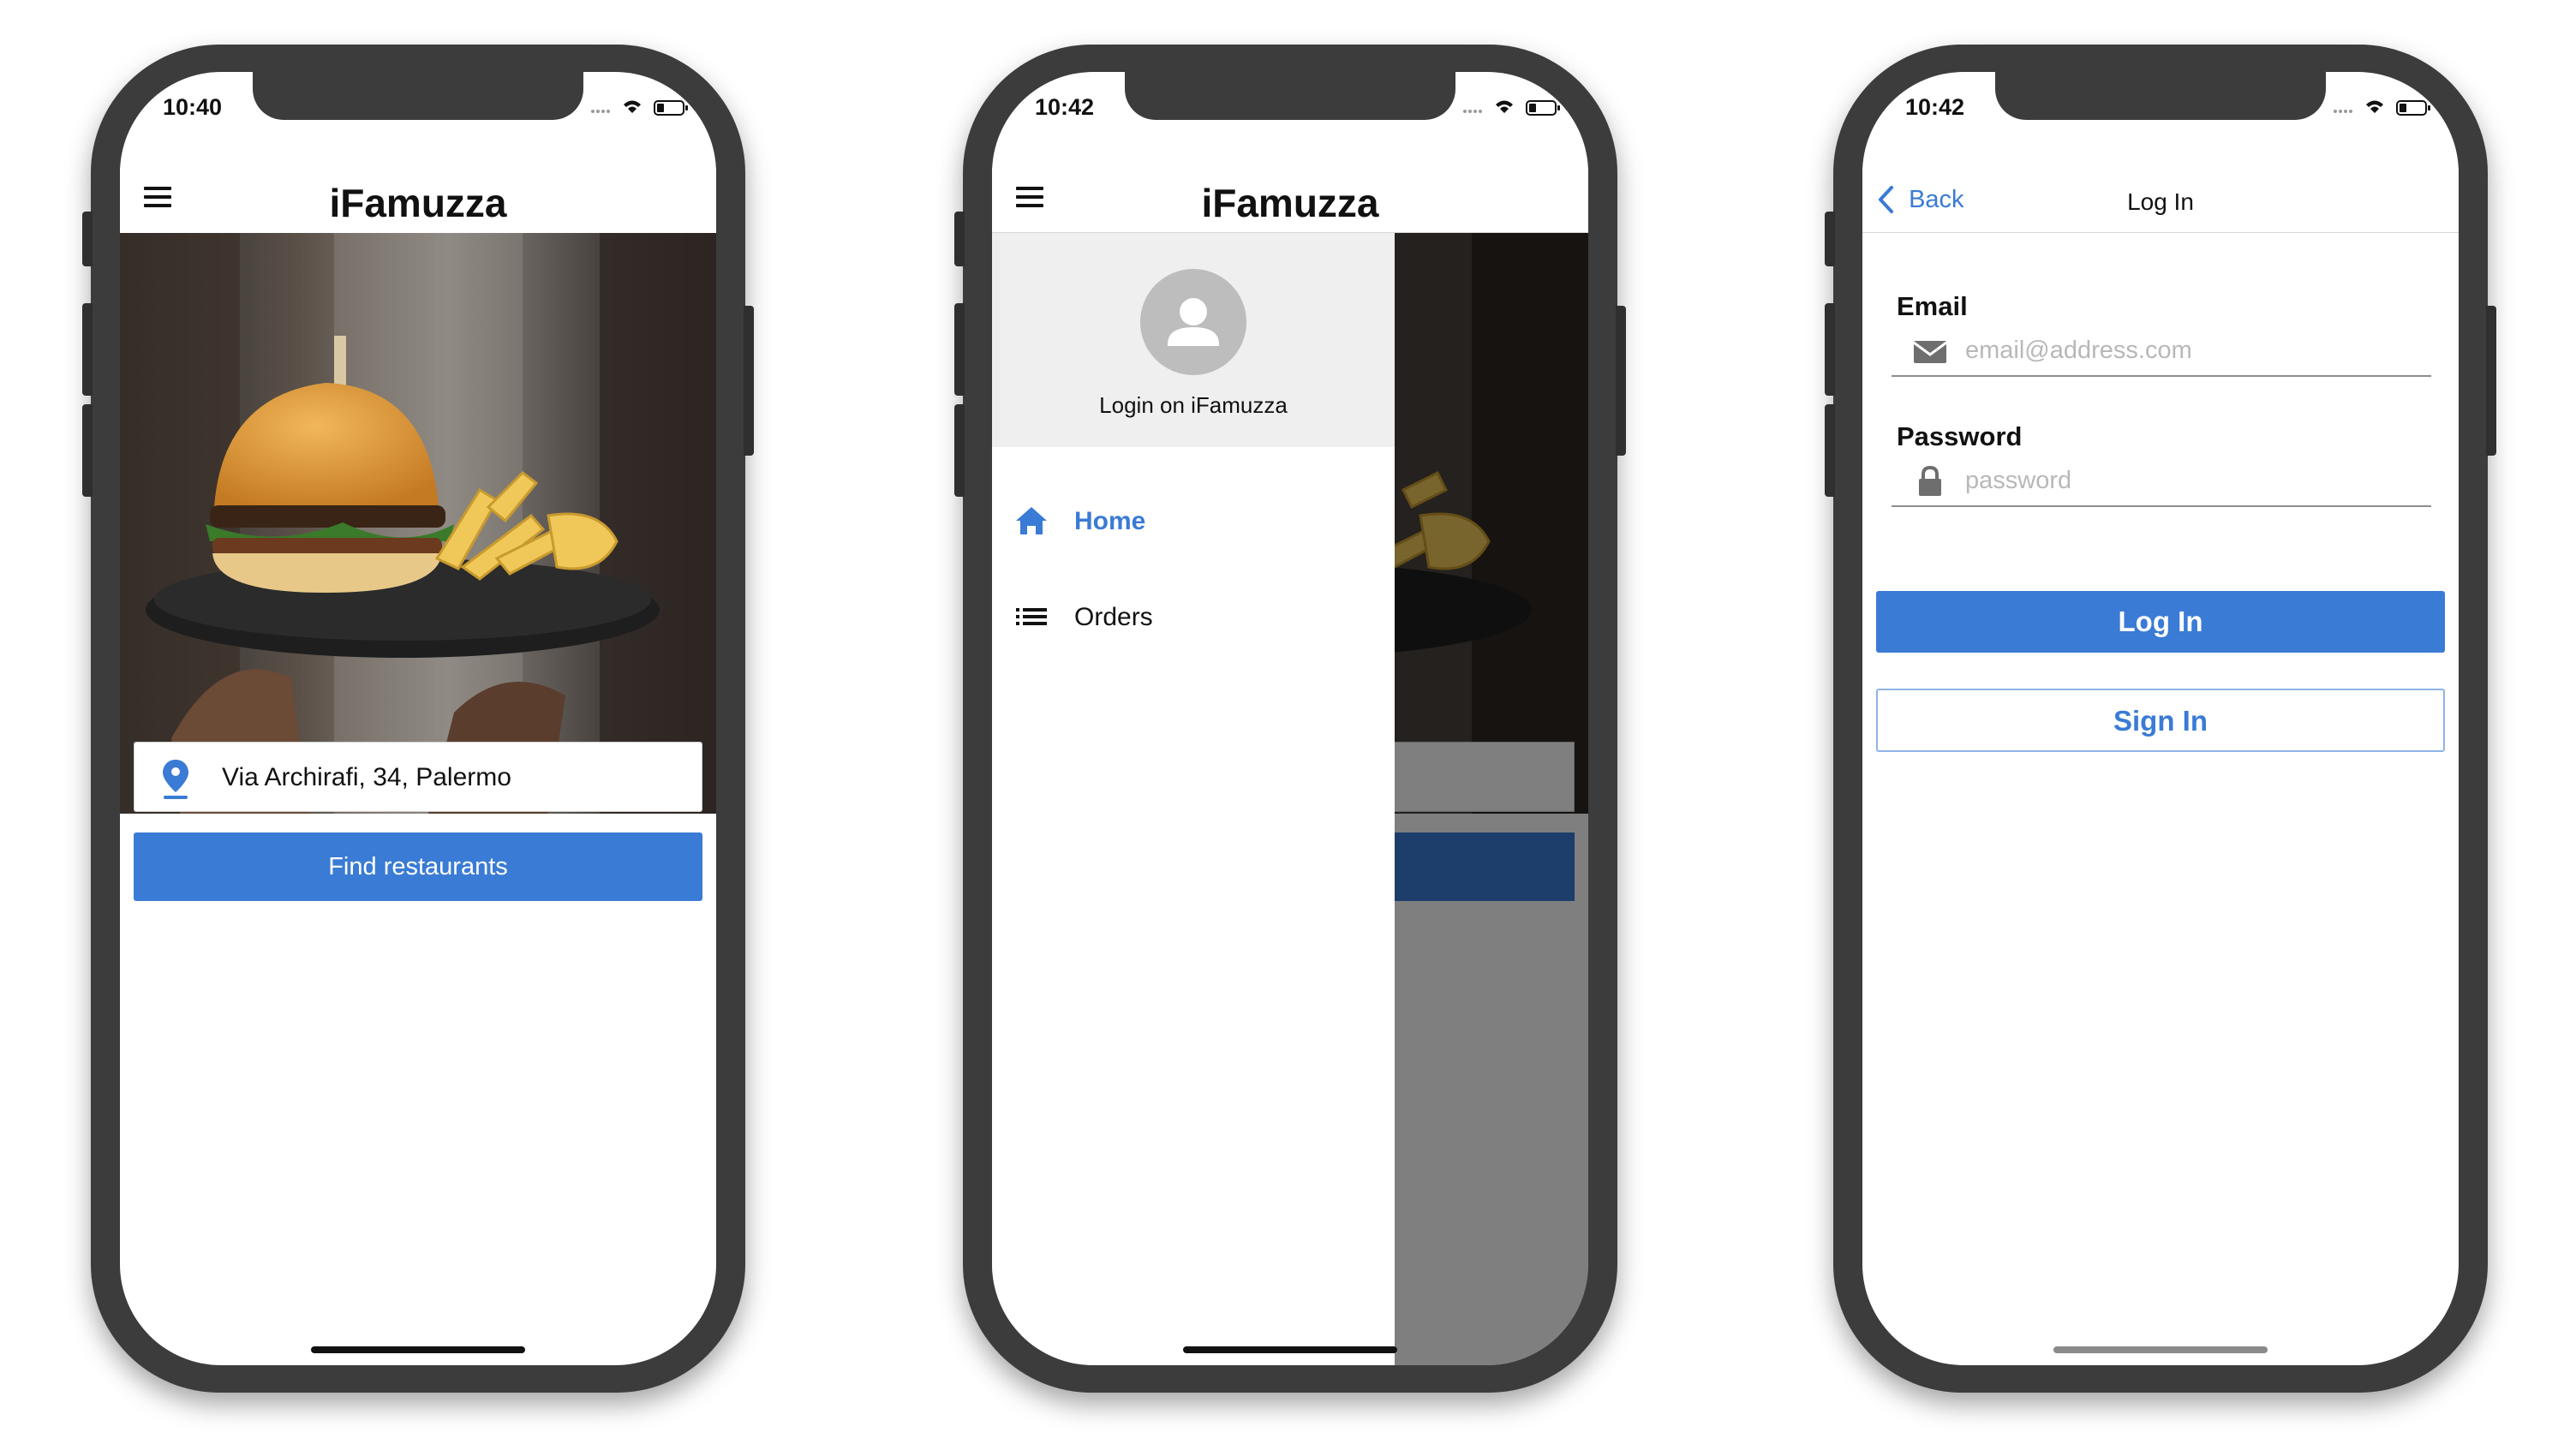 Image resolution: width=2570 pixels, height=1456 pixels. What do you see at coordinates (193, 107) in the screenshot?
I see `status-time: 10:40` at bounding box center [193, 107].